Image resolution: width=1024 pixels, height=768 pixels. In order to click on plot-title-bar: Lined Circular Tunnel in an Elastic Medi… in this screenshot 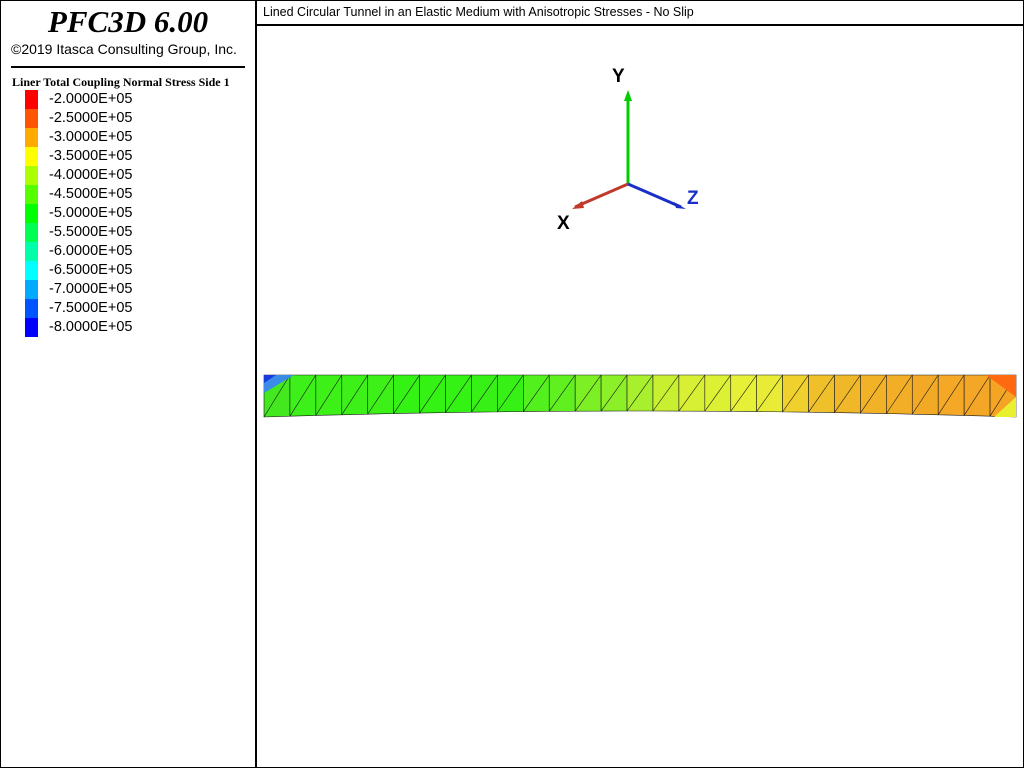, I will do `click(640, 13)`.